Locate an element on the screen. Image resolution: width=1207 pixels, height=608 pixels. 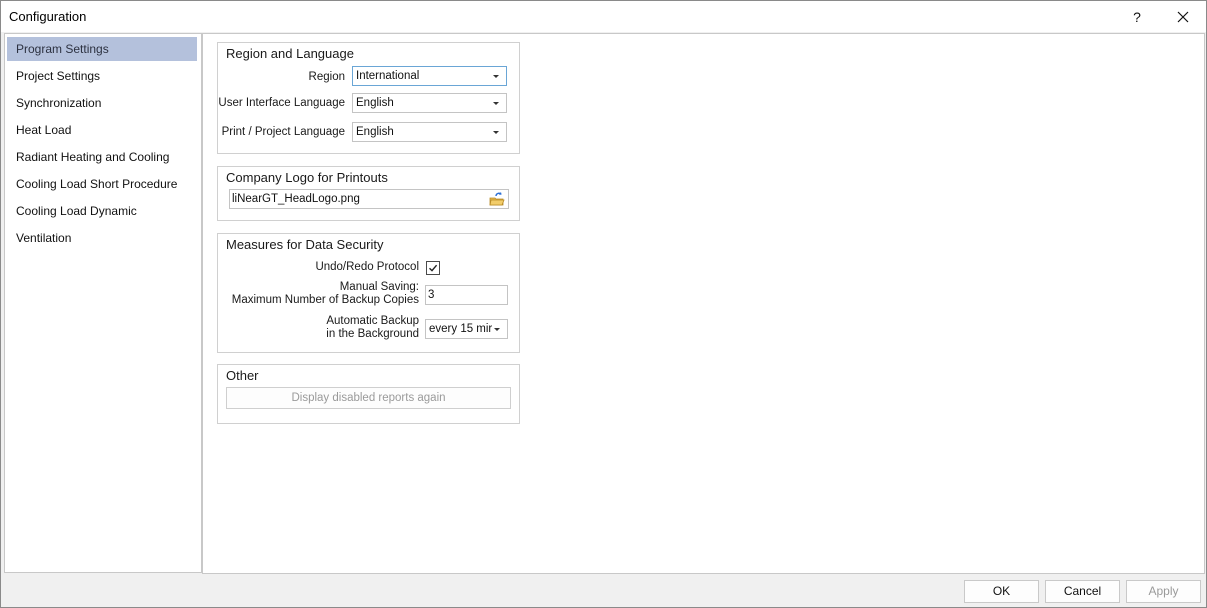
auto-backup-select: every 15 mir is located at coordinates (466, 329).